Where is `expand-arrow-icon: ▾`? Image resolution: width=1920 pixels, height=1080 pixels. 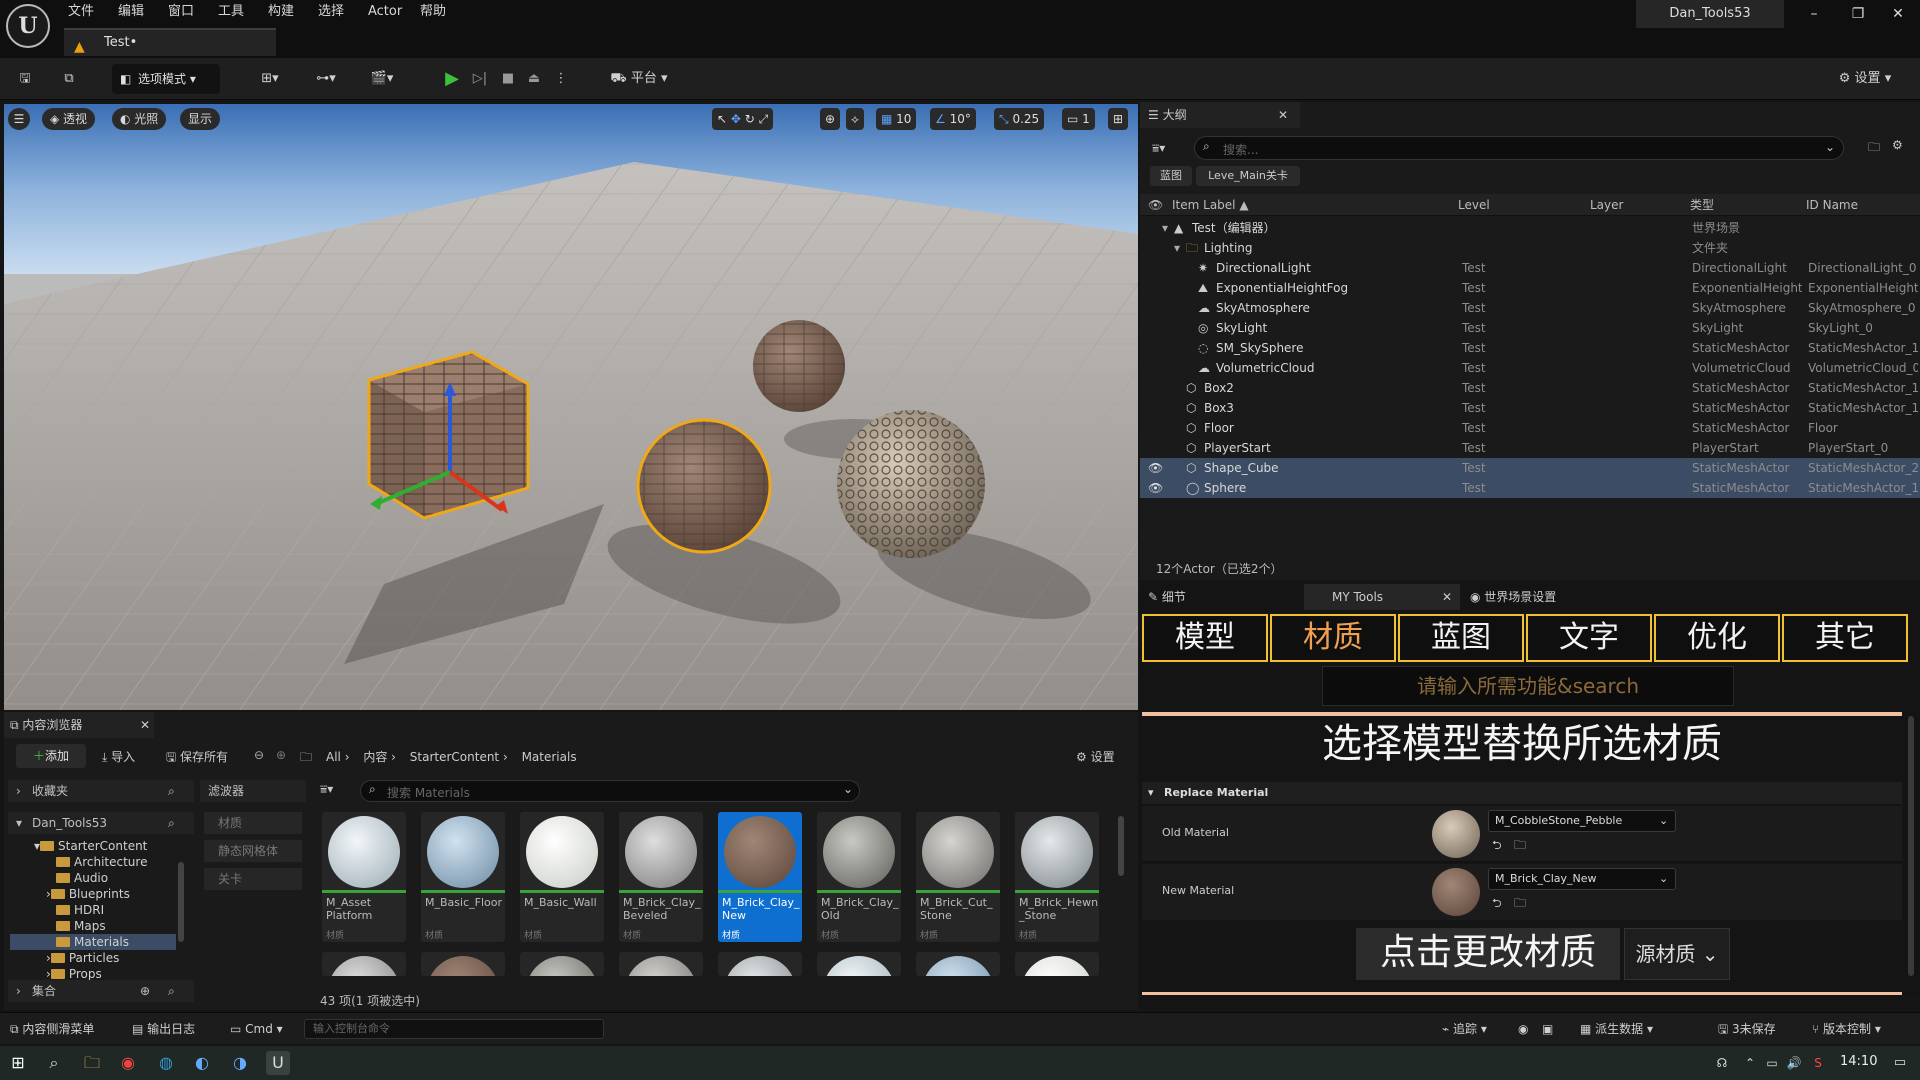
expand-arrow-icon: ▾ is located at coordinates (1165, 228).